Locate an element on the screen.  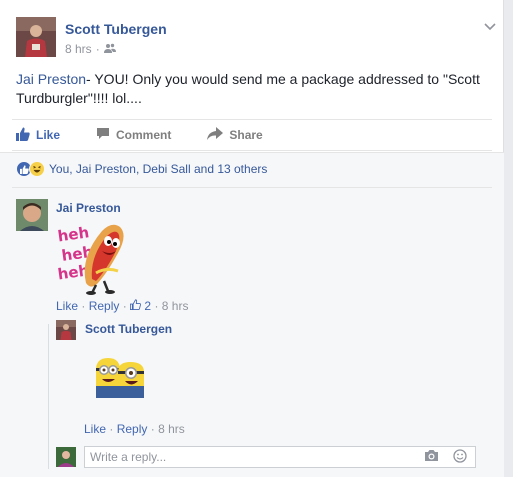
comment-time: 8 hrs is located at coordinates (175, 306).